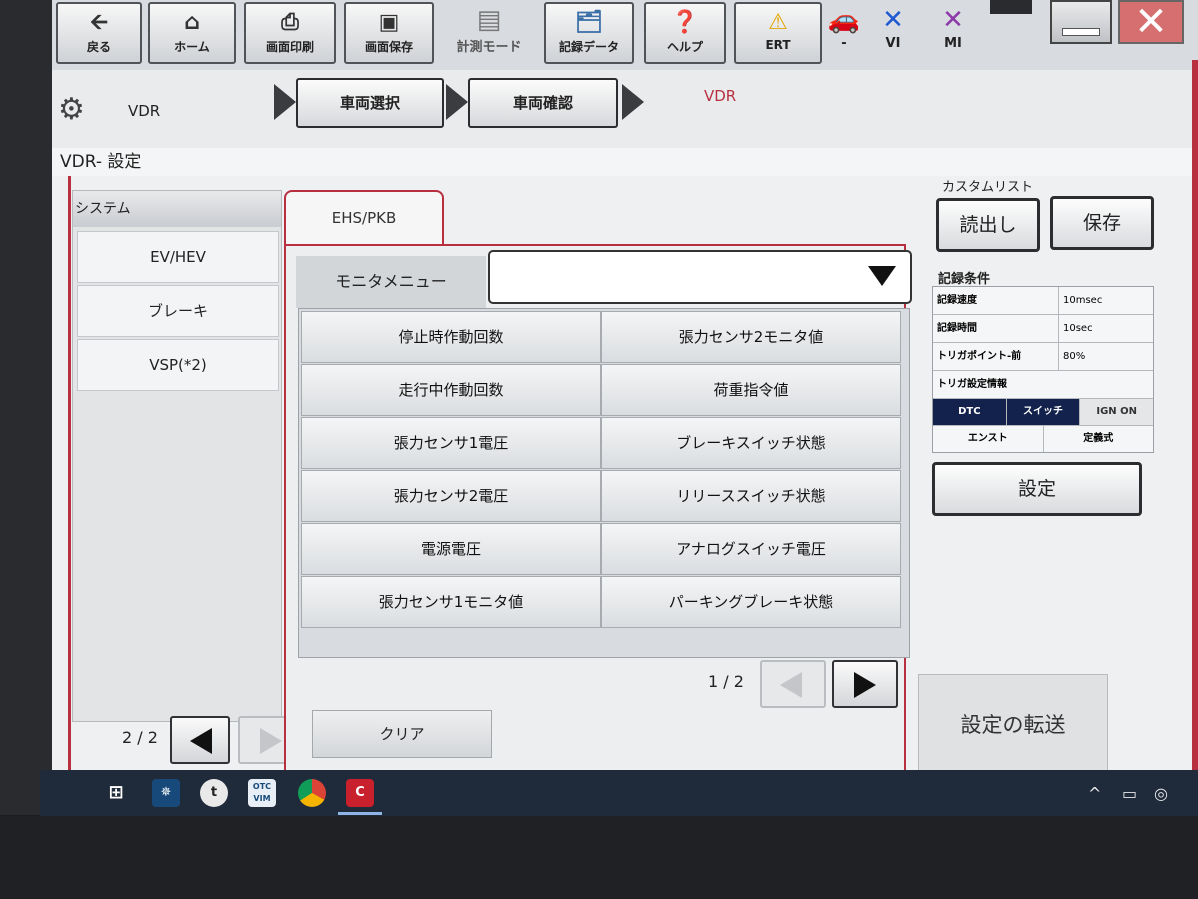  What do you see at coordinates (726, 681) in the screenshot?
I see `grid-page-indicator: 1 / 2` at bounding box center [726, 681].